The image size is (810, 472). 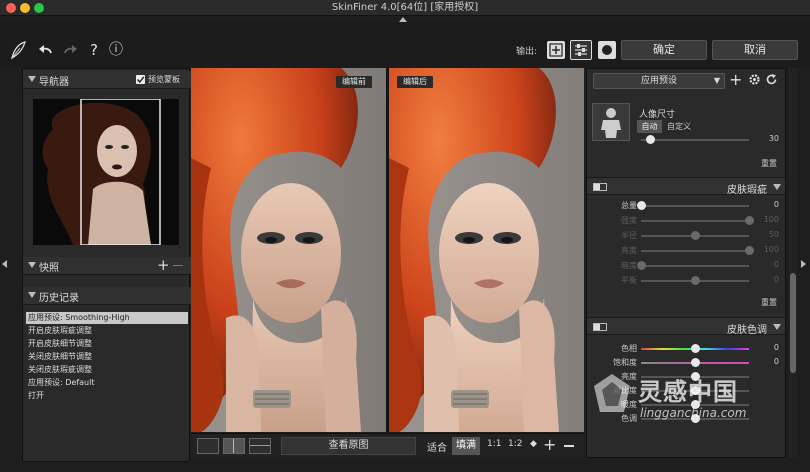 I want to click on split-vertical-view-button, so click(x=234, y=446).